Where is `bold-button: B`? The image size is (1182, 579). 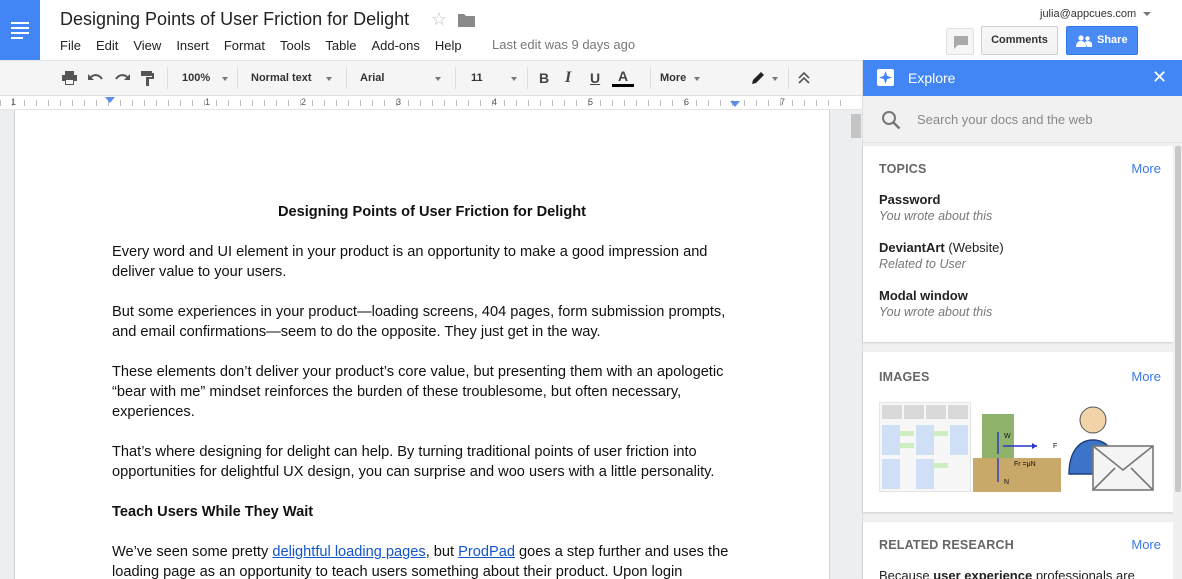
bold-button: B is located at coordinates (544, 78).